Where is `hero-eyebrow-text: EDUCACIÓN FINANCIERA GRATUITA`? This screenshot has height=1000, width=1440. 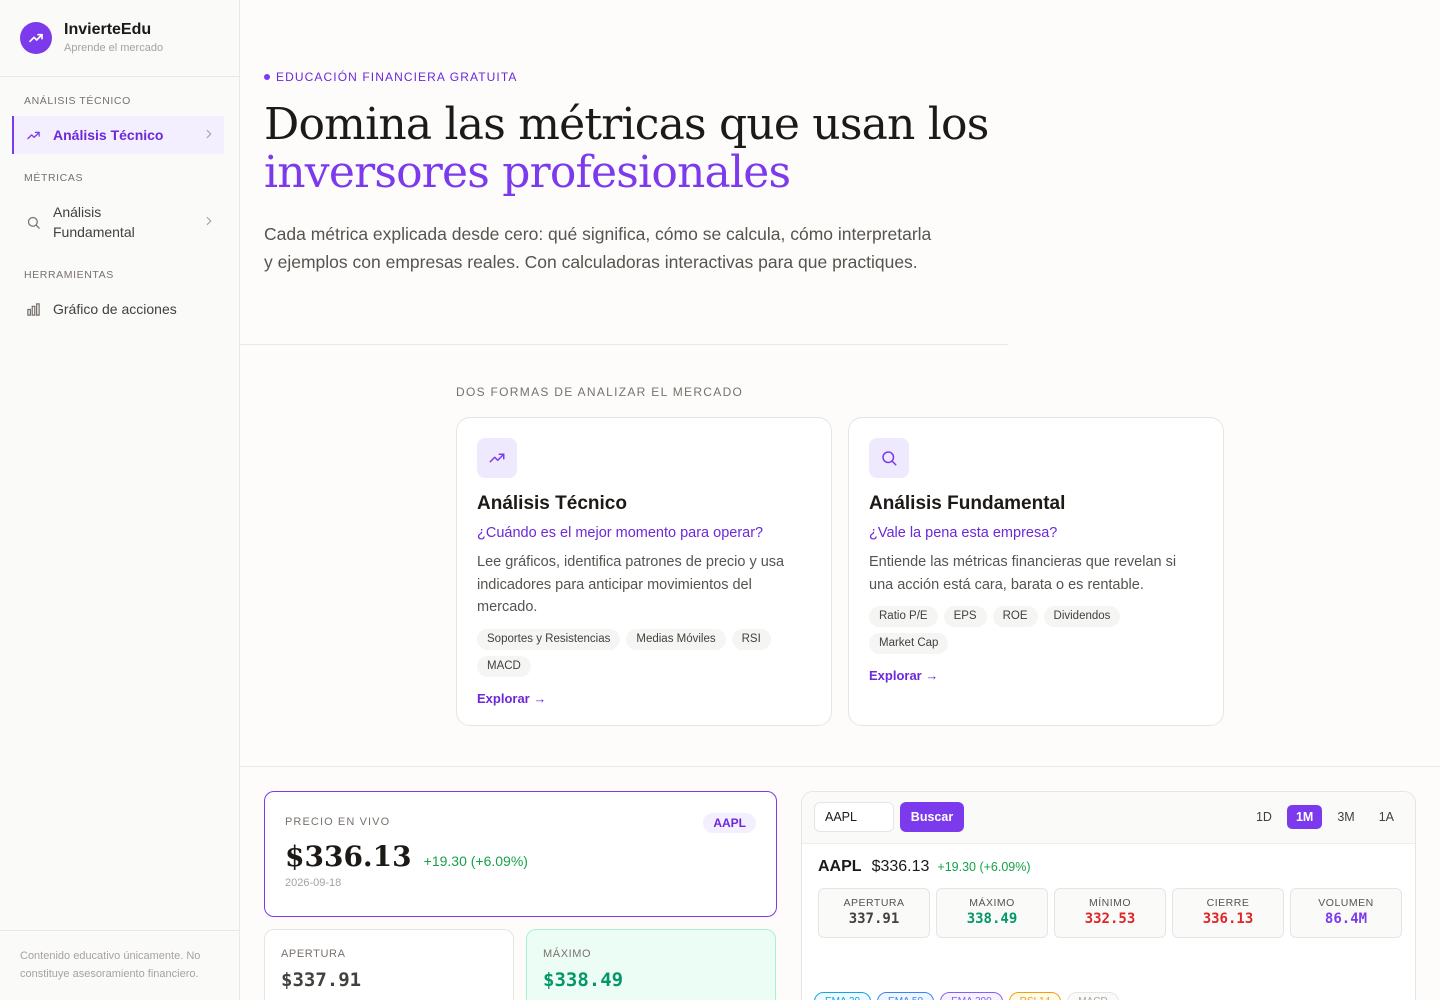
hero-eyebrow-text: EDUCACIÓN FINANCIERA GRATUITA is located at coordinates (397, 77).